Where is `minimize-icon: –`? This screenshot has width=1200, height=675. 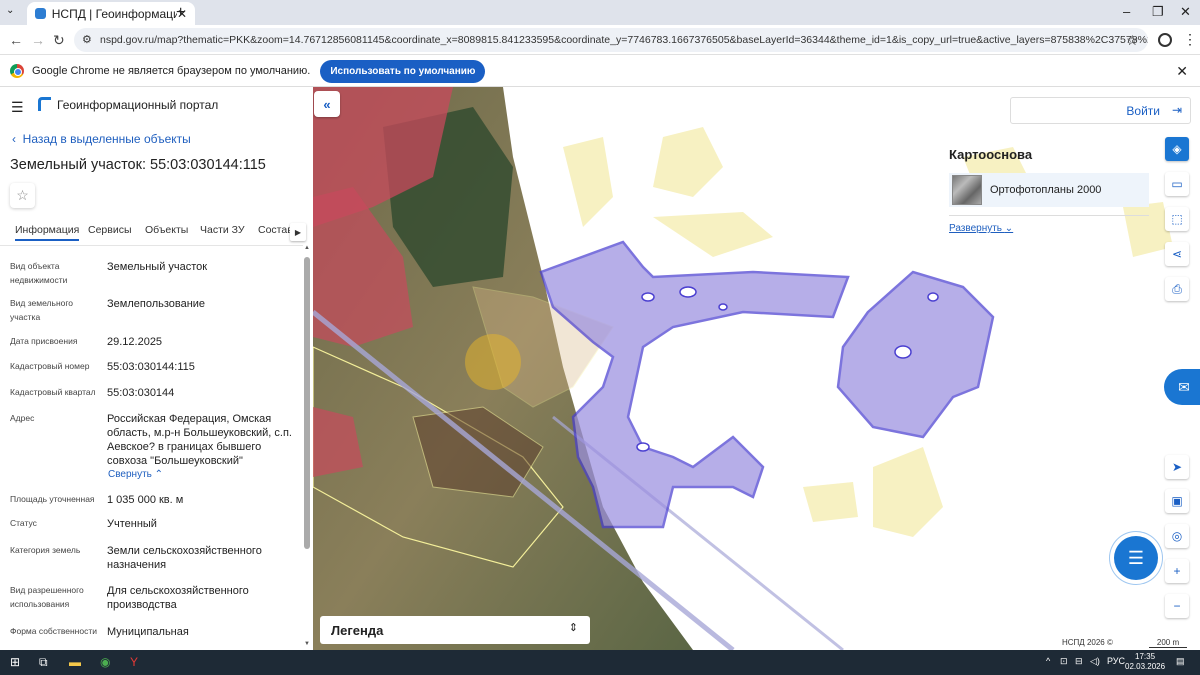 minimize-icon: – is located at coordinates (1126, 11).